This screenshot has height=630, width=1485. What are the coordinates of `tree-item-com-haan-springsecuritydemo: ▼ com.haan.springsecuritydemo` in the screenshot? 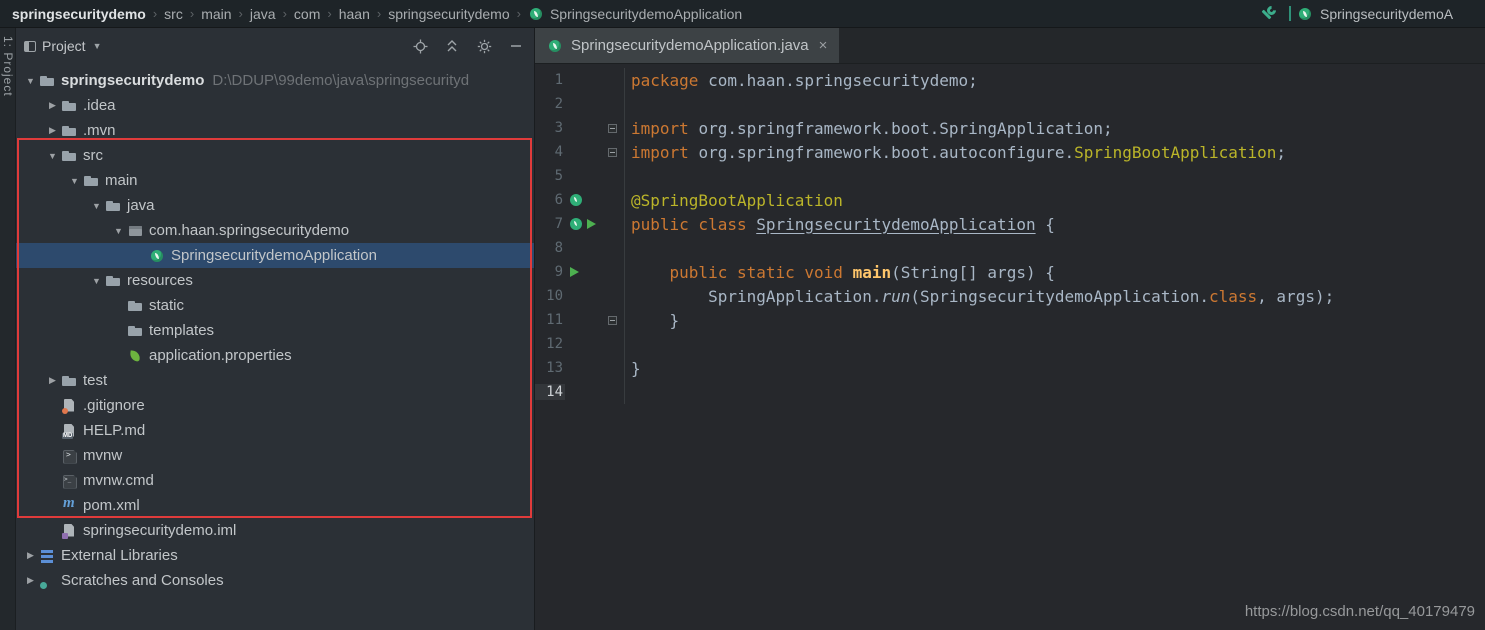 It's located at (275, 230).